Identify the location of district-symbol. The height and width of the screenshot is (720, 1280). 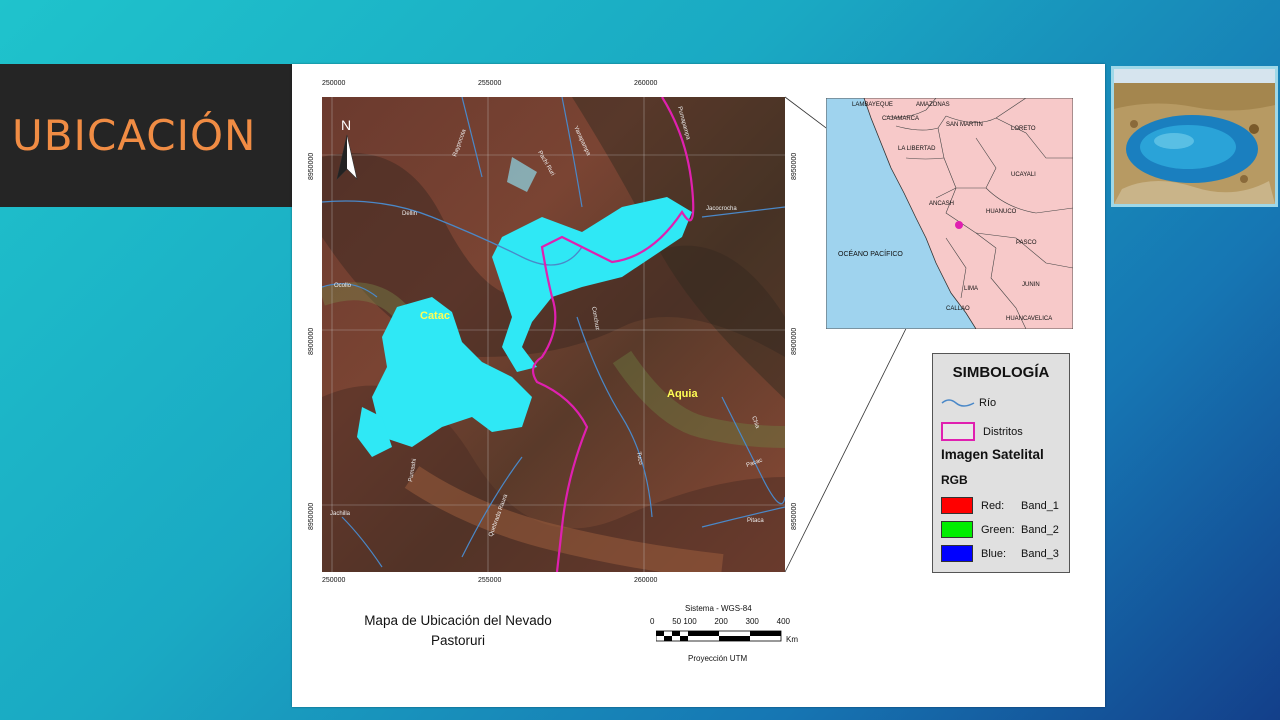
(958, 431).